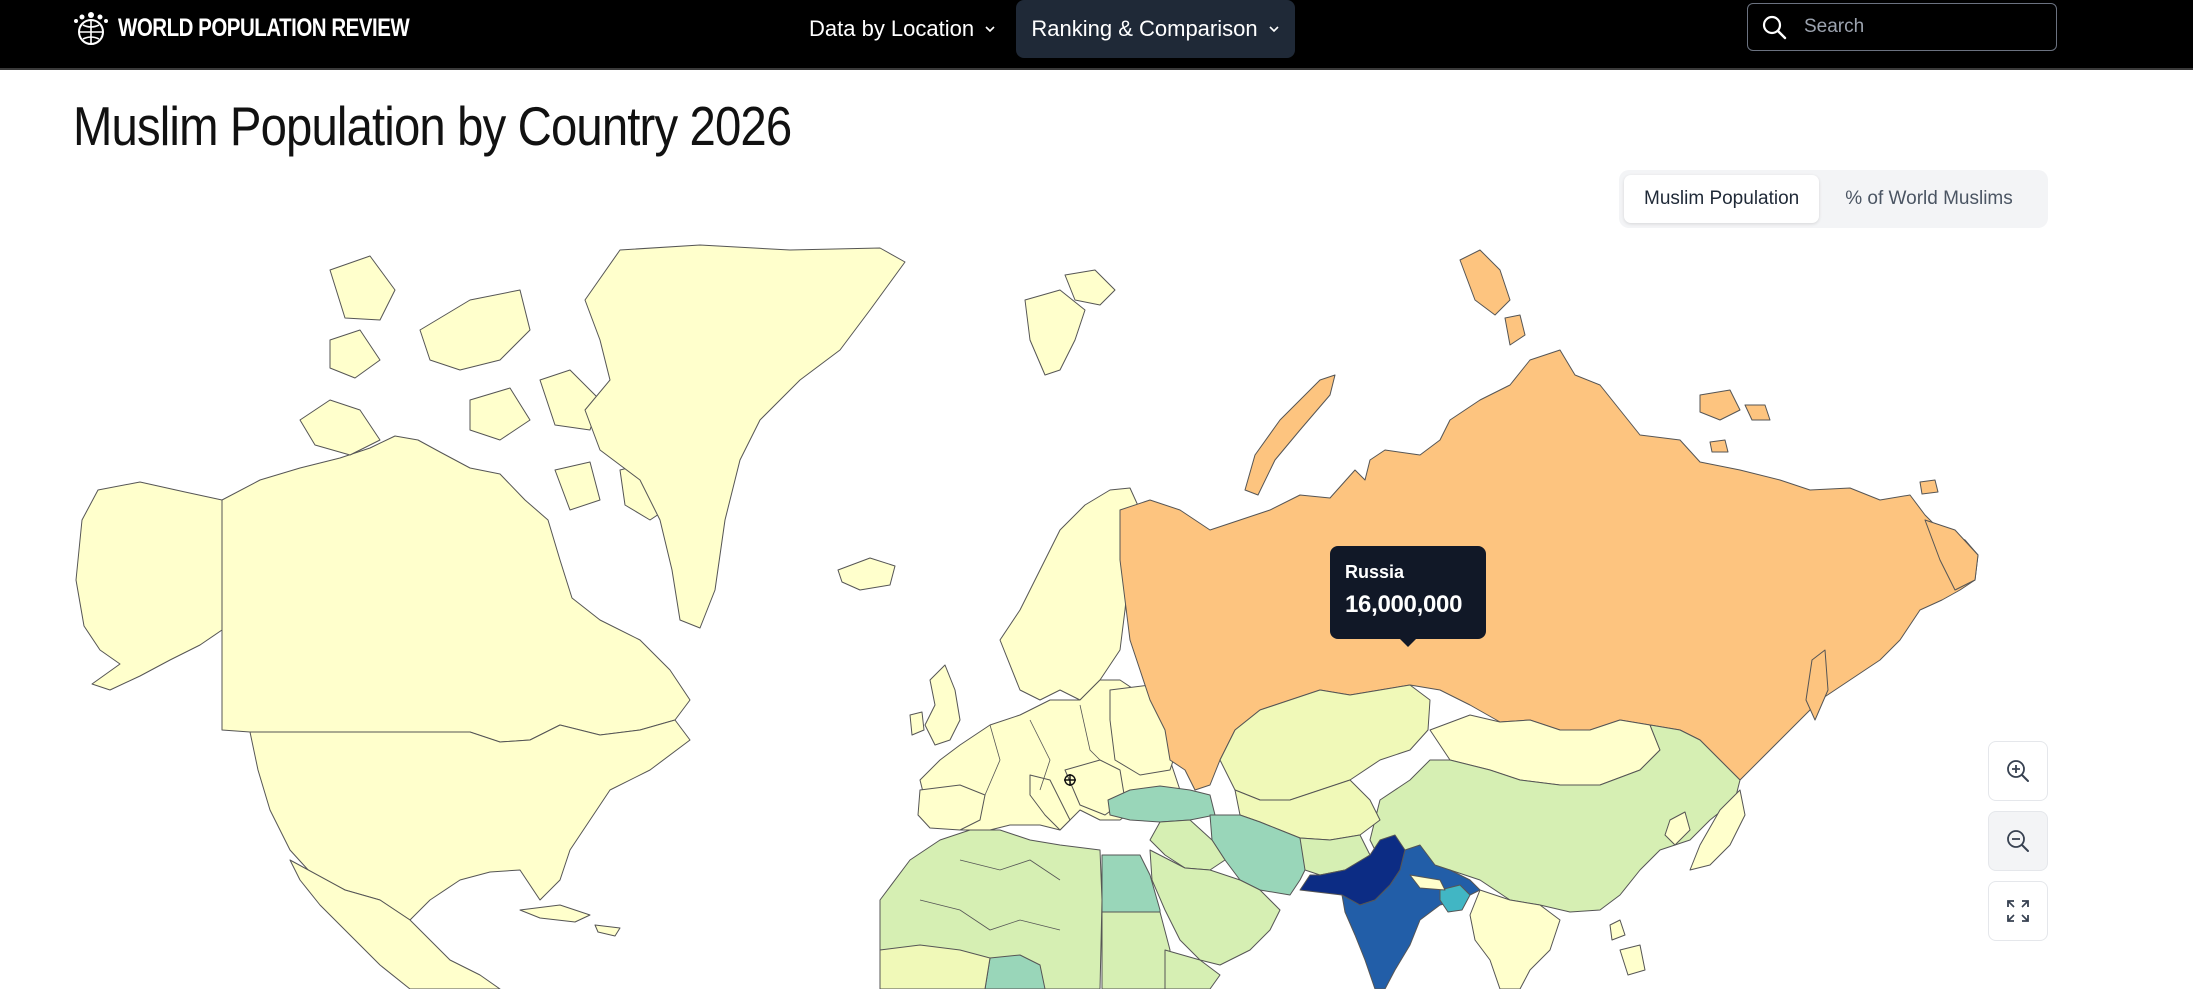 Image resolution: width=2193 pixels, height=989 pixels. I want to click on zoom-out-button, so click(2018, 841).